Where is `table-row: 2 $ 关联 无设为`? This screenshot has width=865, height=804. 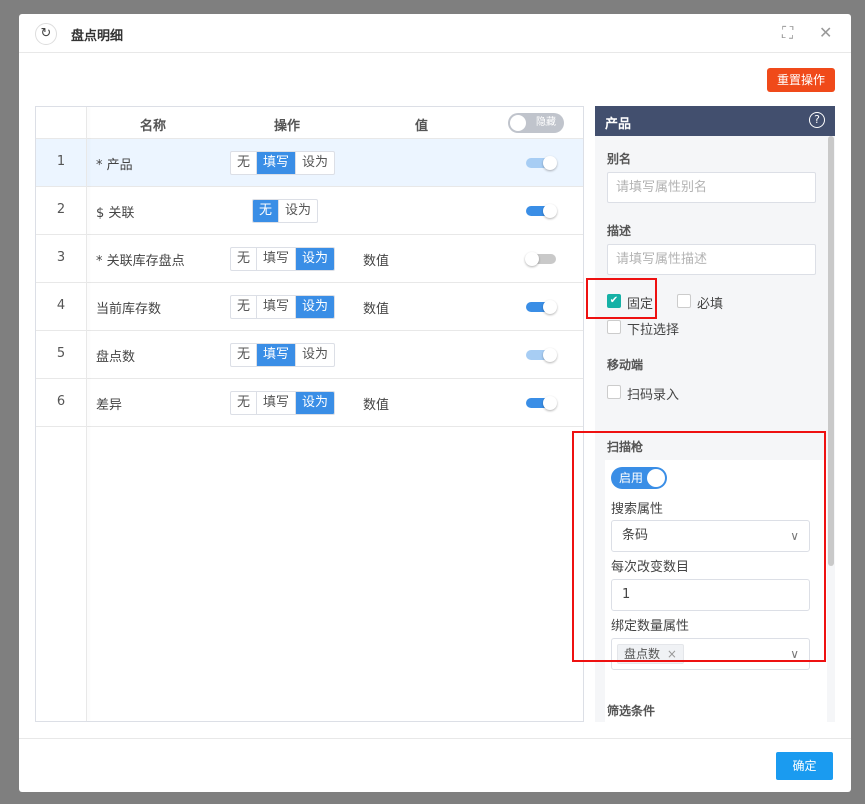 table-row: 2 $ 关联 无设为 is located at coordinates (309, 211).